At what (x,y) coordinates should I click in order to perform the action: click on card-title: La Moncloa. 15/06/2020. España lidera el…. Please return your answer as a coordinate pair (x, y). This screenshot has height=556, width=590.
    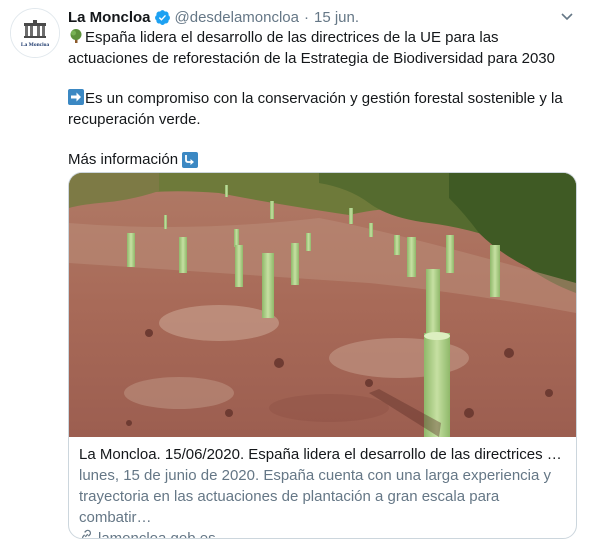
    Looking at the image, I should click on (324, 454).